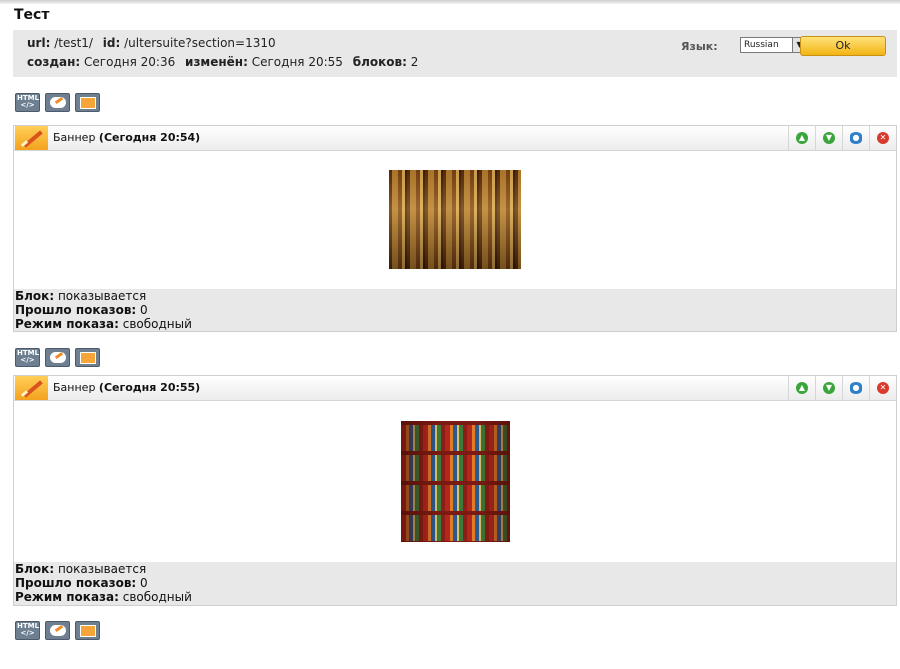 The width and height of the screenshot is (900, 669). What do you see at coordinates (130, 62) in the screenshot?
I see `created-value: Сегодня 20:36` at bounding box center [130, 62].